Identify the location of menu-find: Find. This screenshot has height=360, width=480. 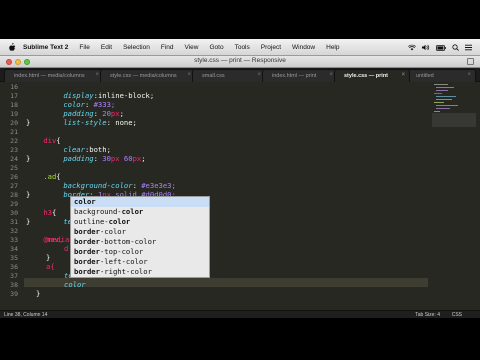
(167, 47).